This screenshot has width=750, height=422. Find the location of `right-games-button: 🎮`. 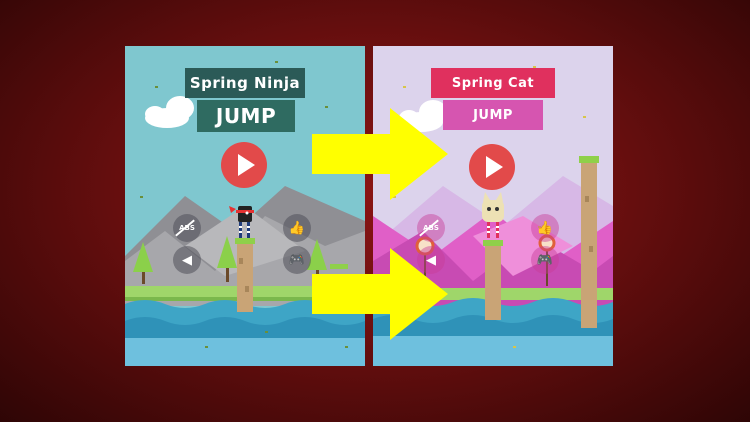

right-games-button: 🎮 is located at coordinates (545, 260).